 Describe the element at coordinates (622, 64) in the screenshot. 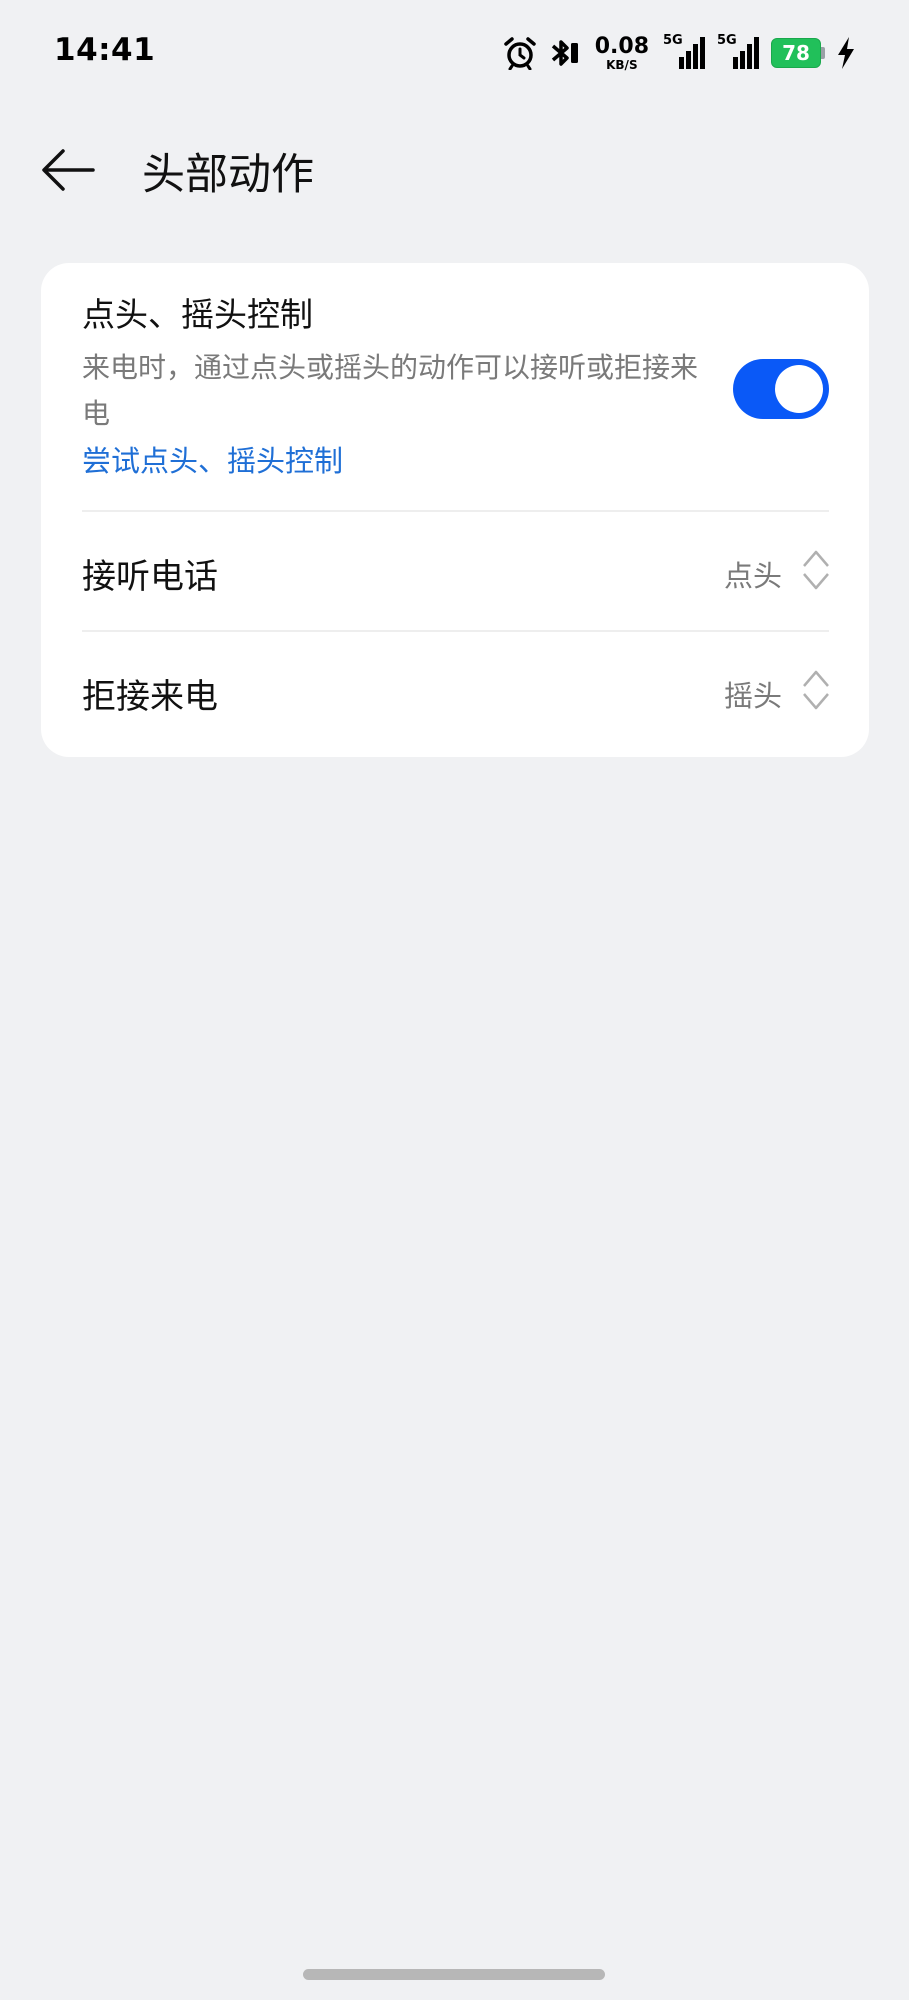

I see `network-speed-unit: KB/S` at that location.